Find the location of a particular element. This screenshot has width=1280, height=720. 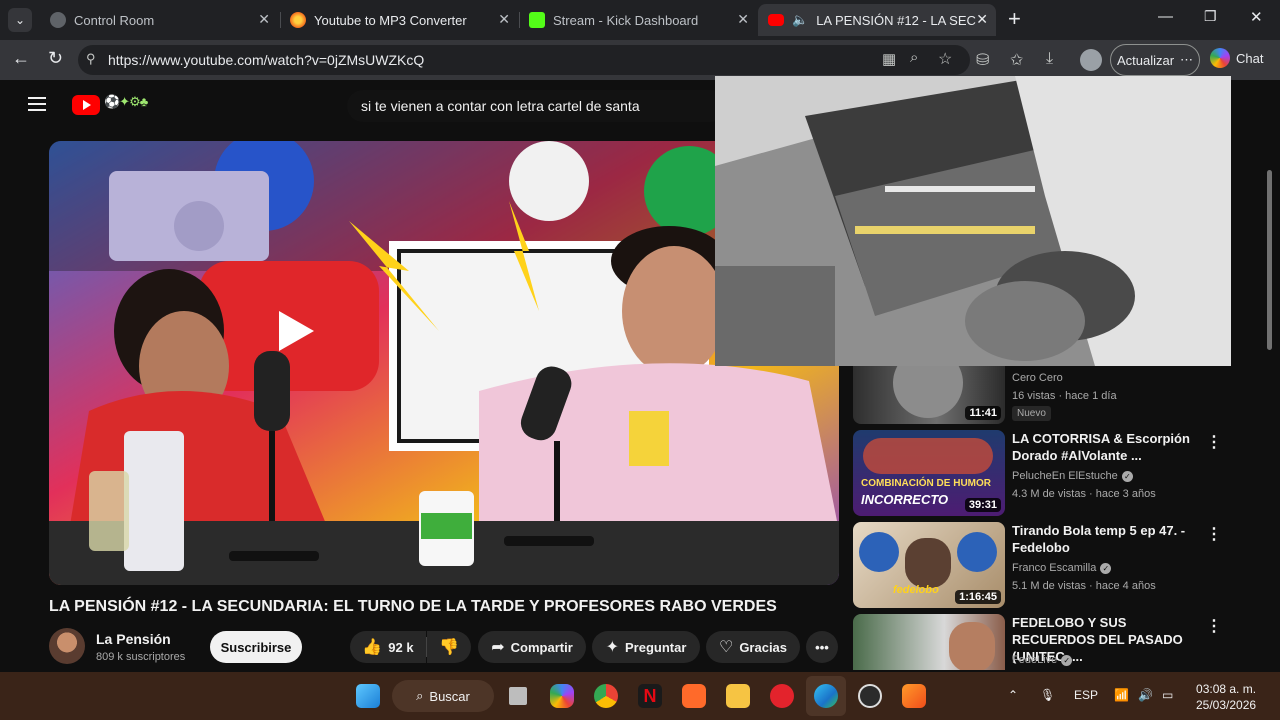

channel-name: FedeLive ✓ is located at coordinates (1042, 660).